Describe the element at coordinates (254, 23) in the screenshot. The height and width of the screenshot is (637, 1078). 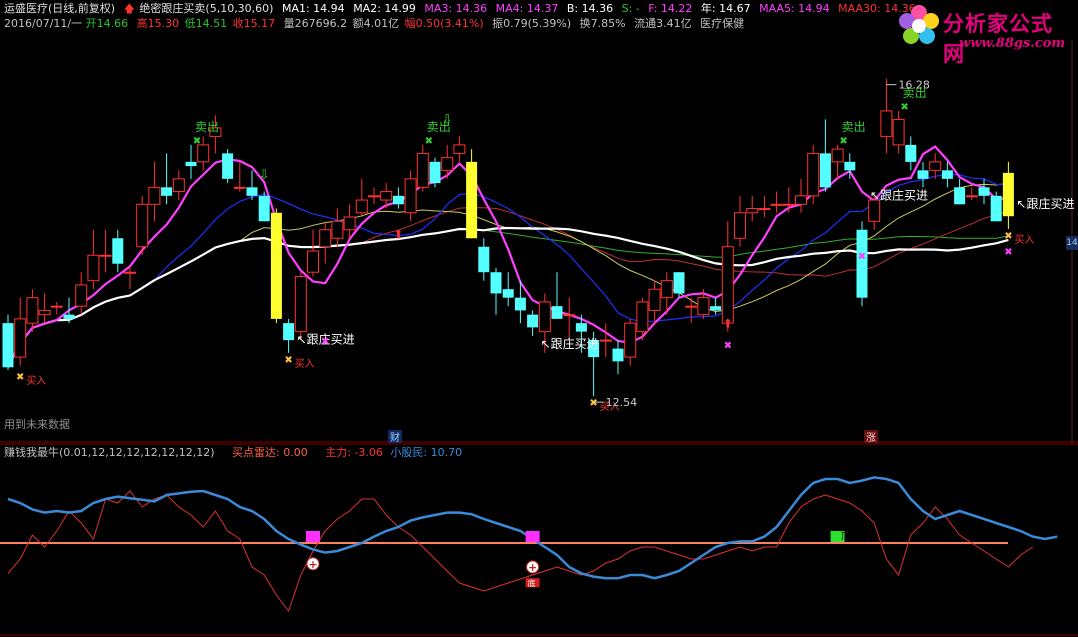
I see `quote-close: 收15.17` at that location.